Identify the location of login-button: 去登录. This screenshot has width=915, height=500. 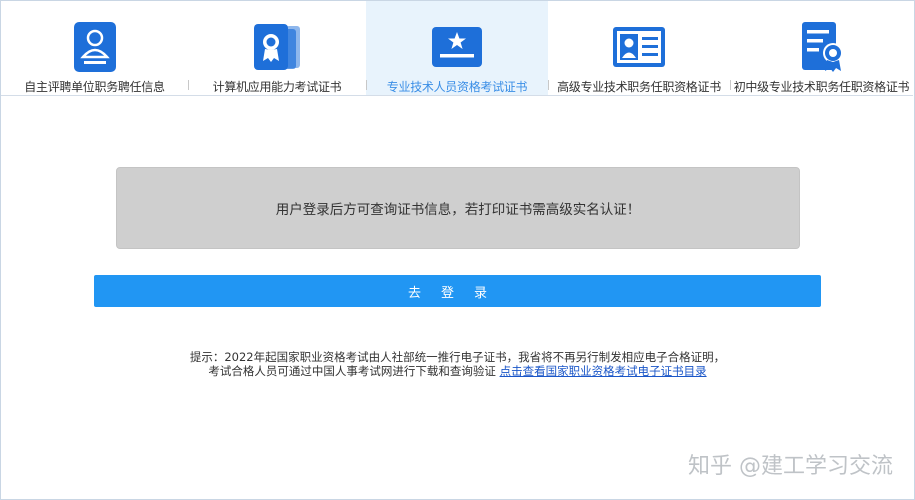
(457, 291).